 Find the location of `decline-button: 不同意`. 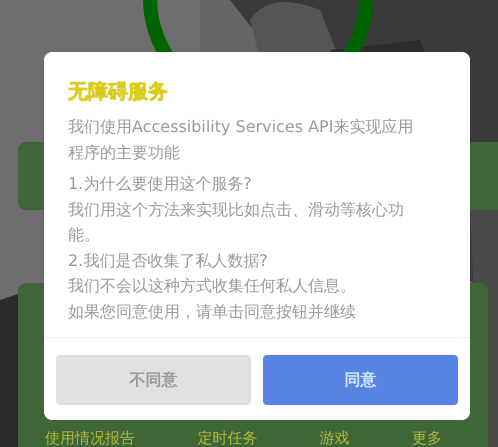

decline-button: 不同意 is located at coordinates (153, 380).